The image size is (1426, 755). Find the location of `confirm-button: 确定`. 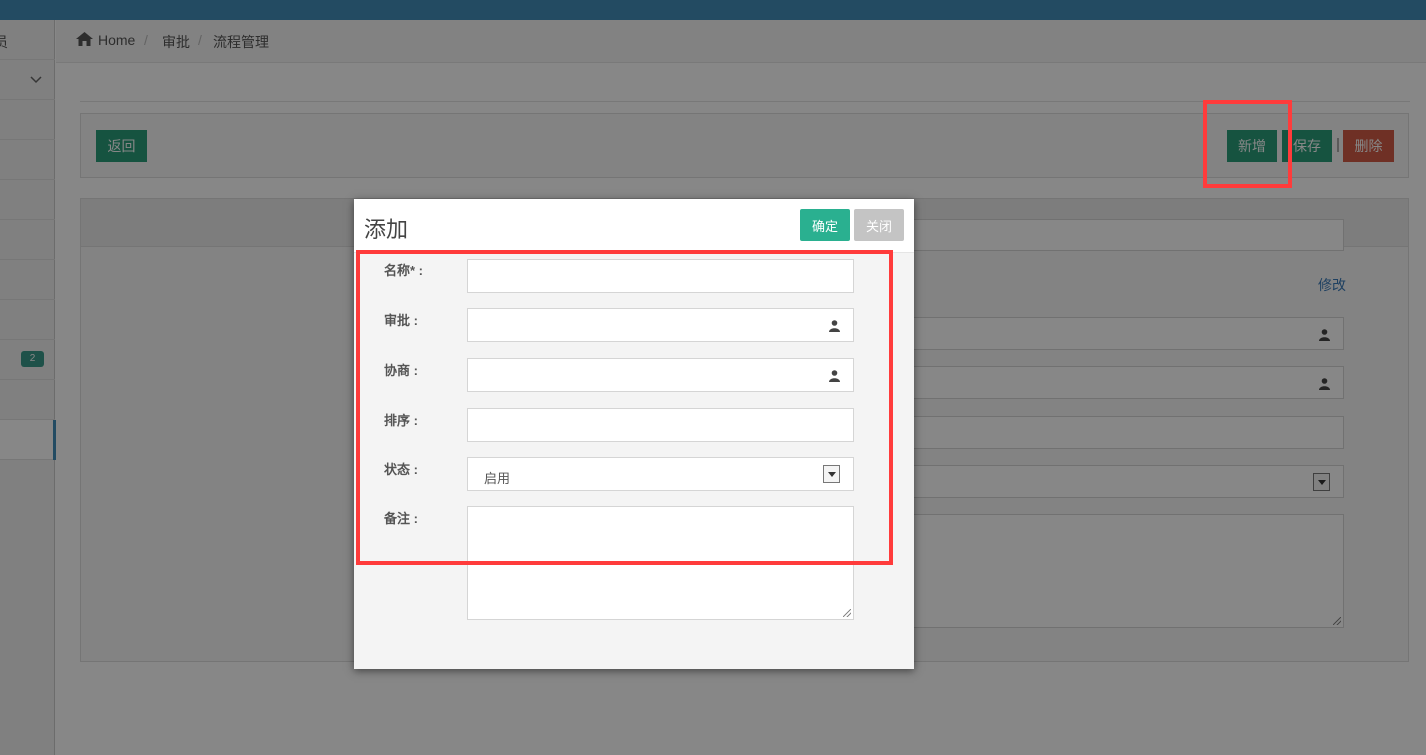

confirm-button: 确定 is located at coordinates (825, 225).